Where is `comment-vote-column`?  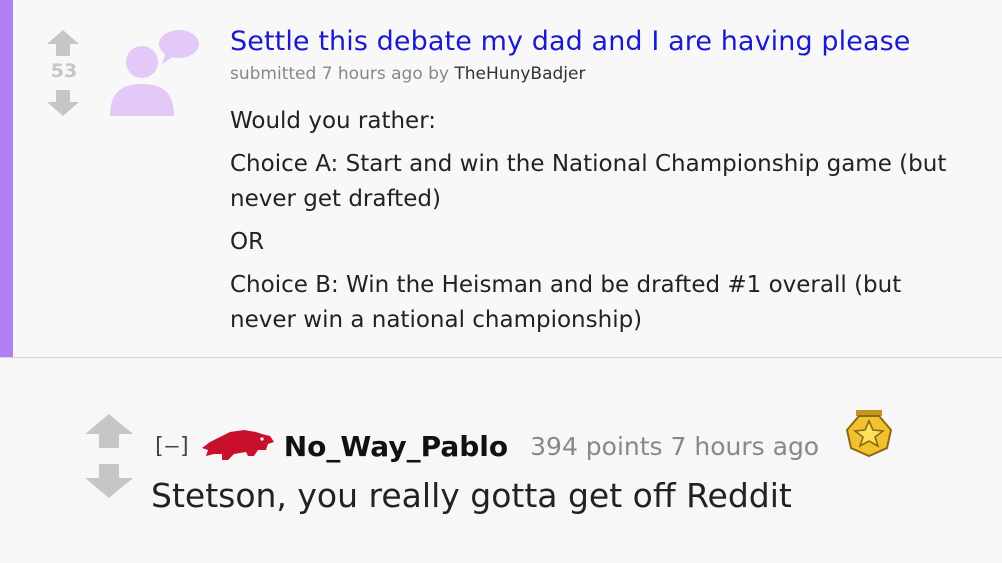 comment-vote-column is located at coordinates (109, 458).